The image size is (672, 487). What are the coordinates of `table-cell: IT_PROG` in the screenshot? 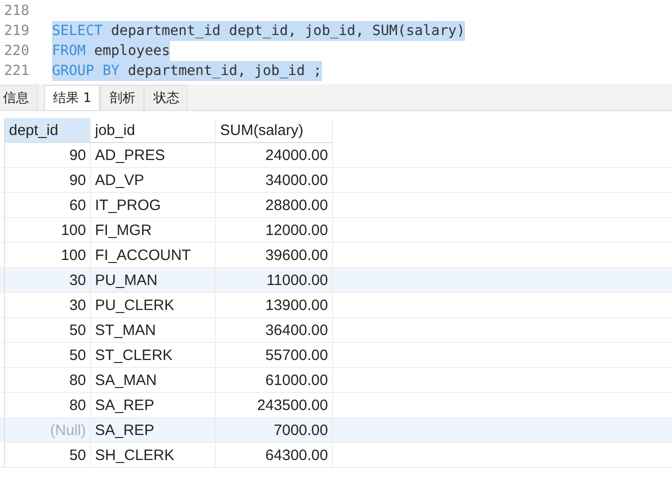 It's located at (153, 205).